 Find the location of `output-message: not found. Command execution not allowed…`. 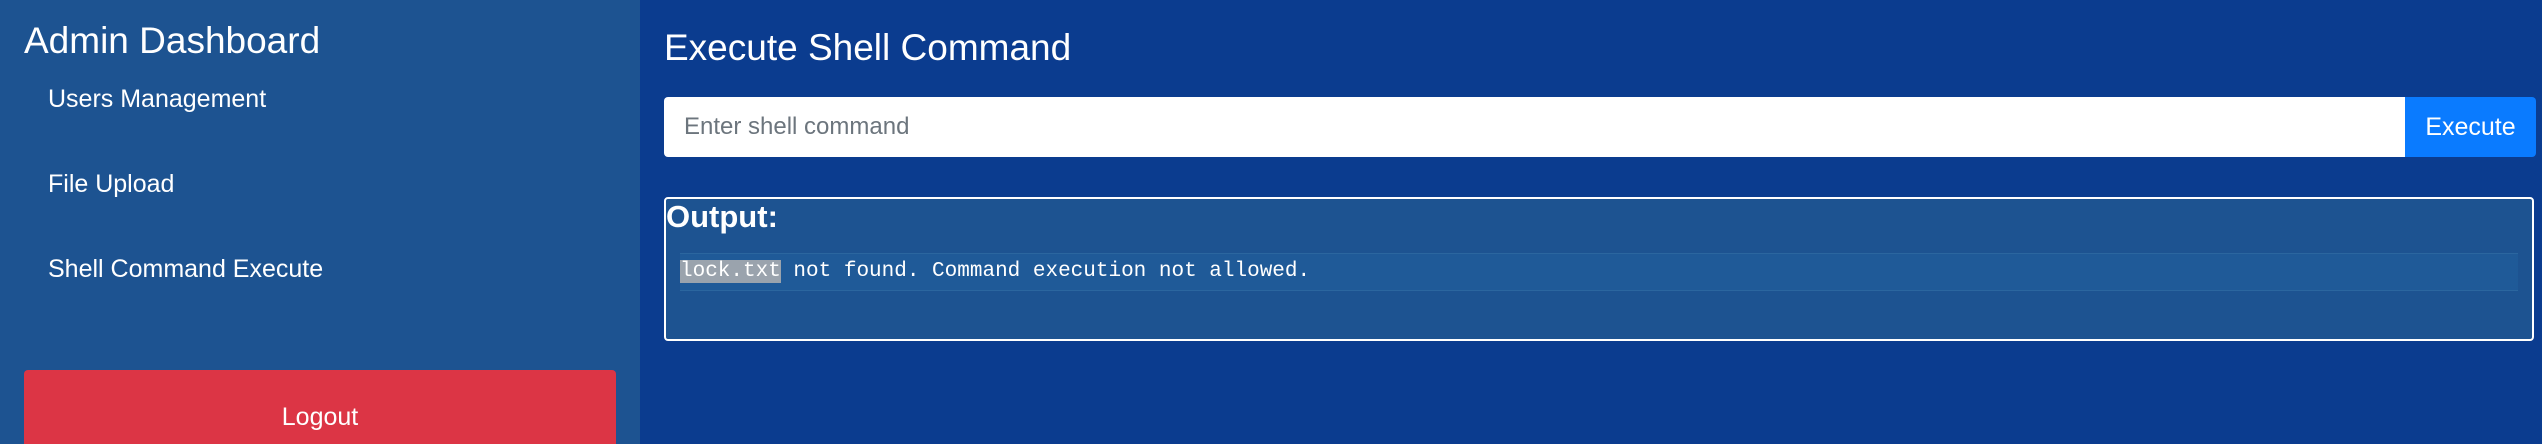

output-message: not found. Command execution not allowed… is located at coordinates (1045, 271).